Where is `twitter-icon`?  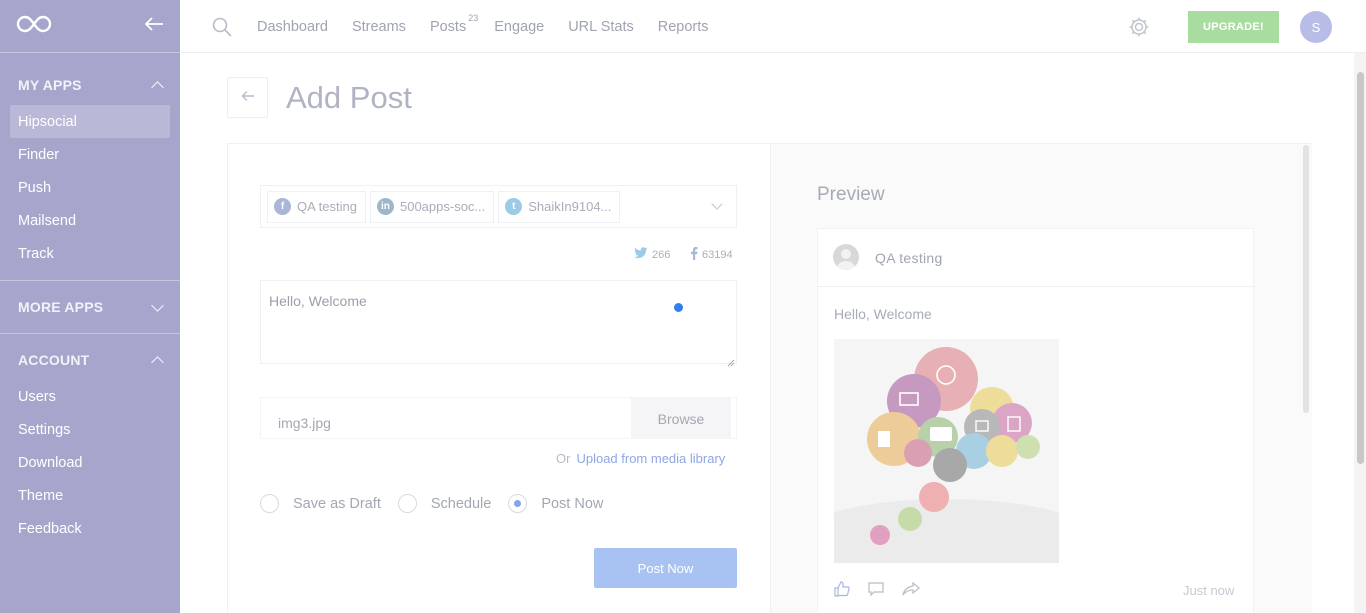 twitter-icon is located at coordinates (641, 254).